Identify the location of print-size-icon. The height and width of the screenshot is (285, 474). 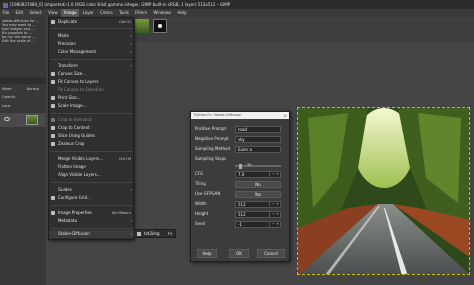
(53, 98).